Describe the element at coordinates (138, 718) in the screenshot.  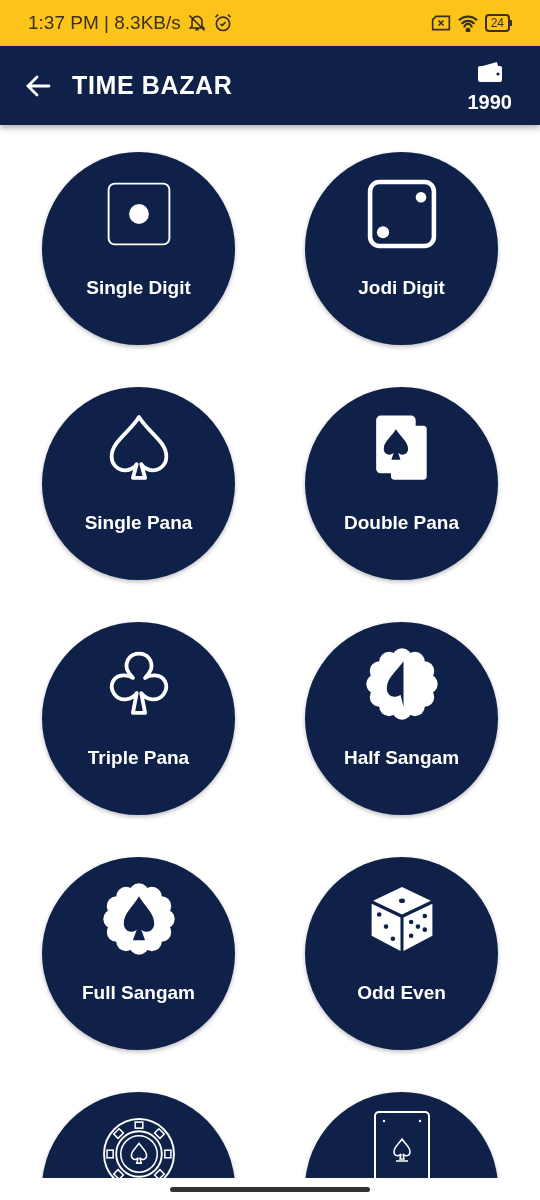
I see `game-type-button: Triple Pana` at that location.